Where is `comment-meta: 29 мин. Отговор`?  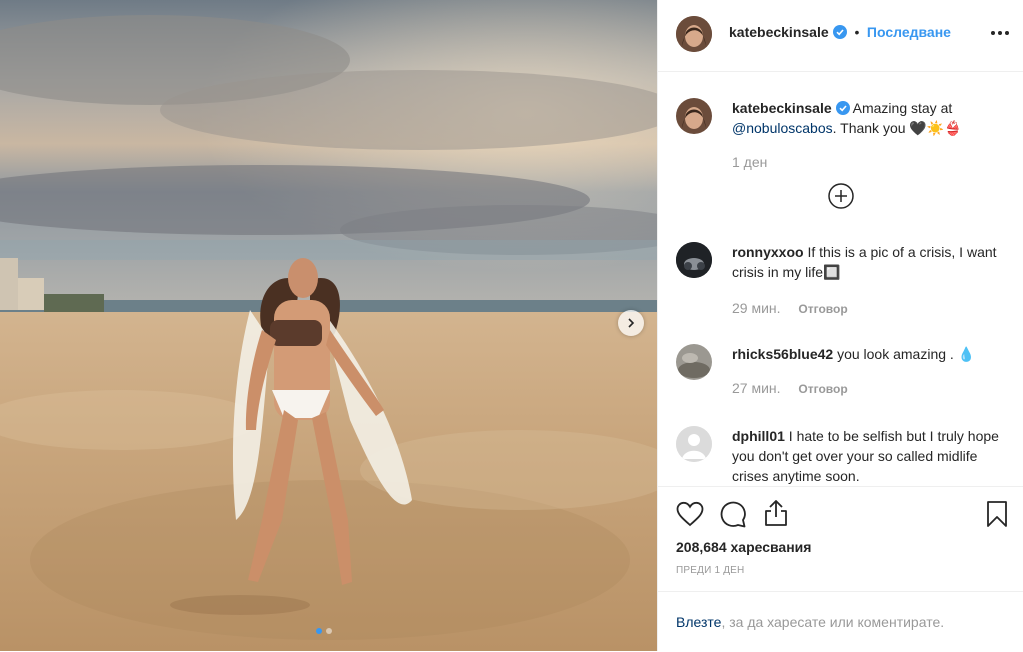 comment-meta: 29 мин. Отговор is located at coordinates (790, 308).